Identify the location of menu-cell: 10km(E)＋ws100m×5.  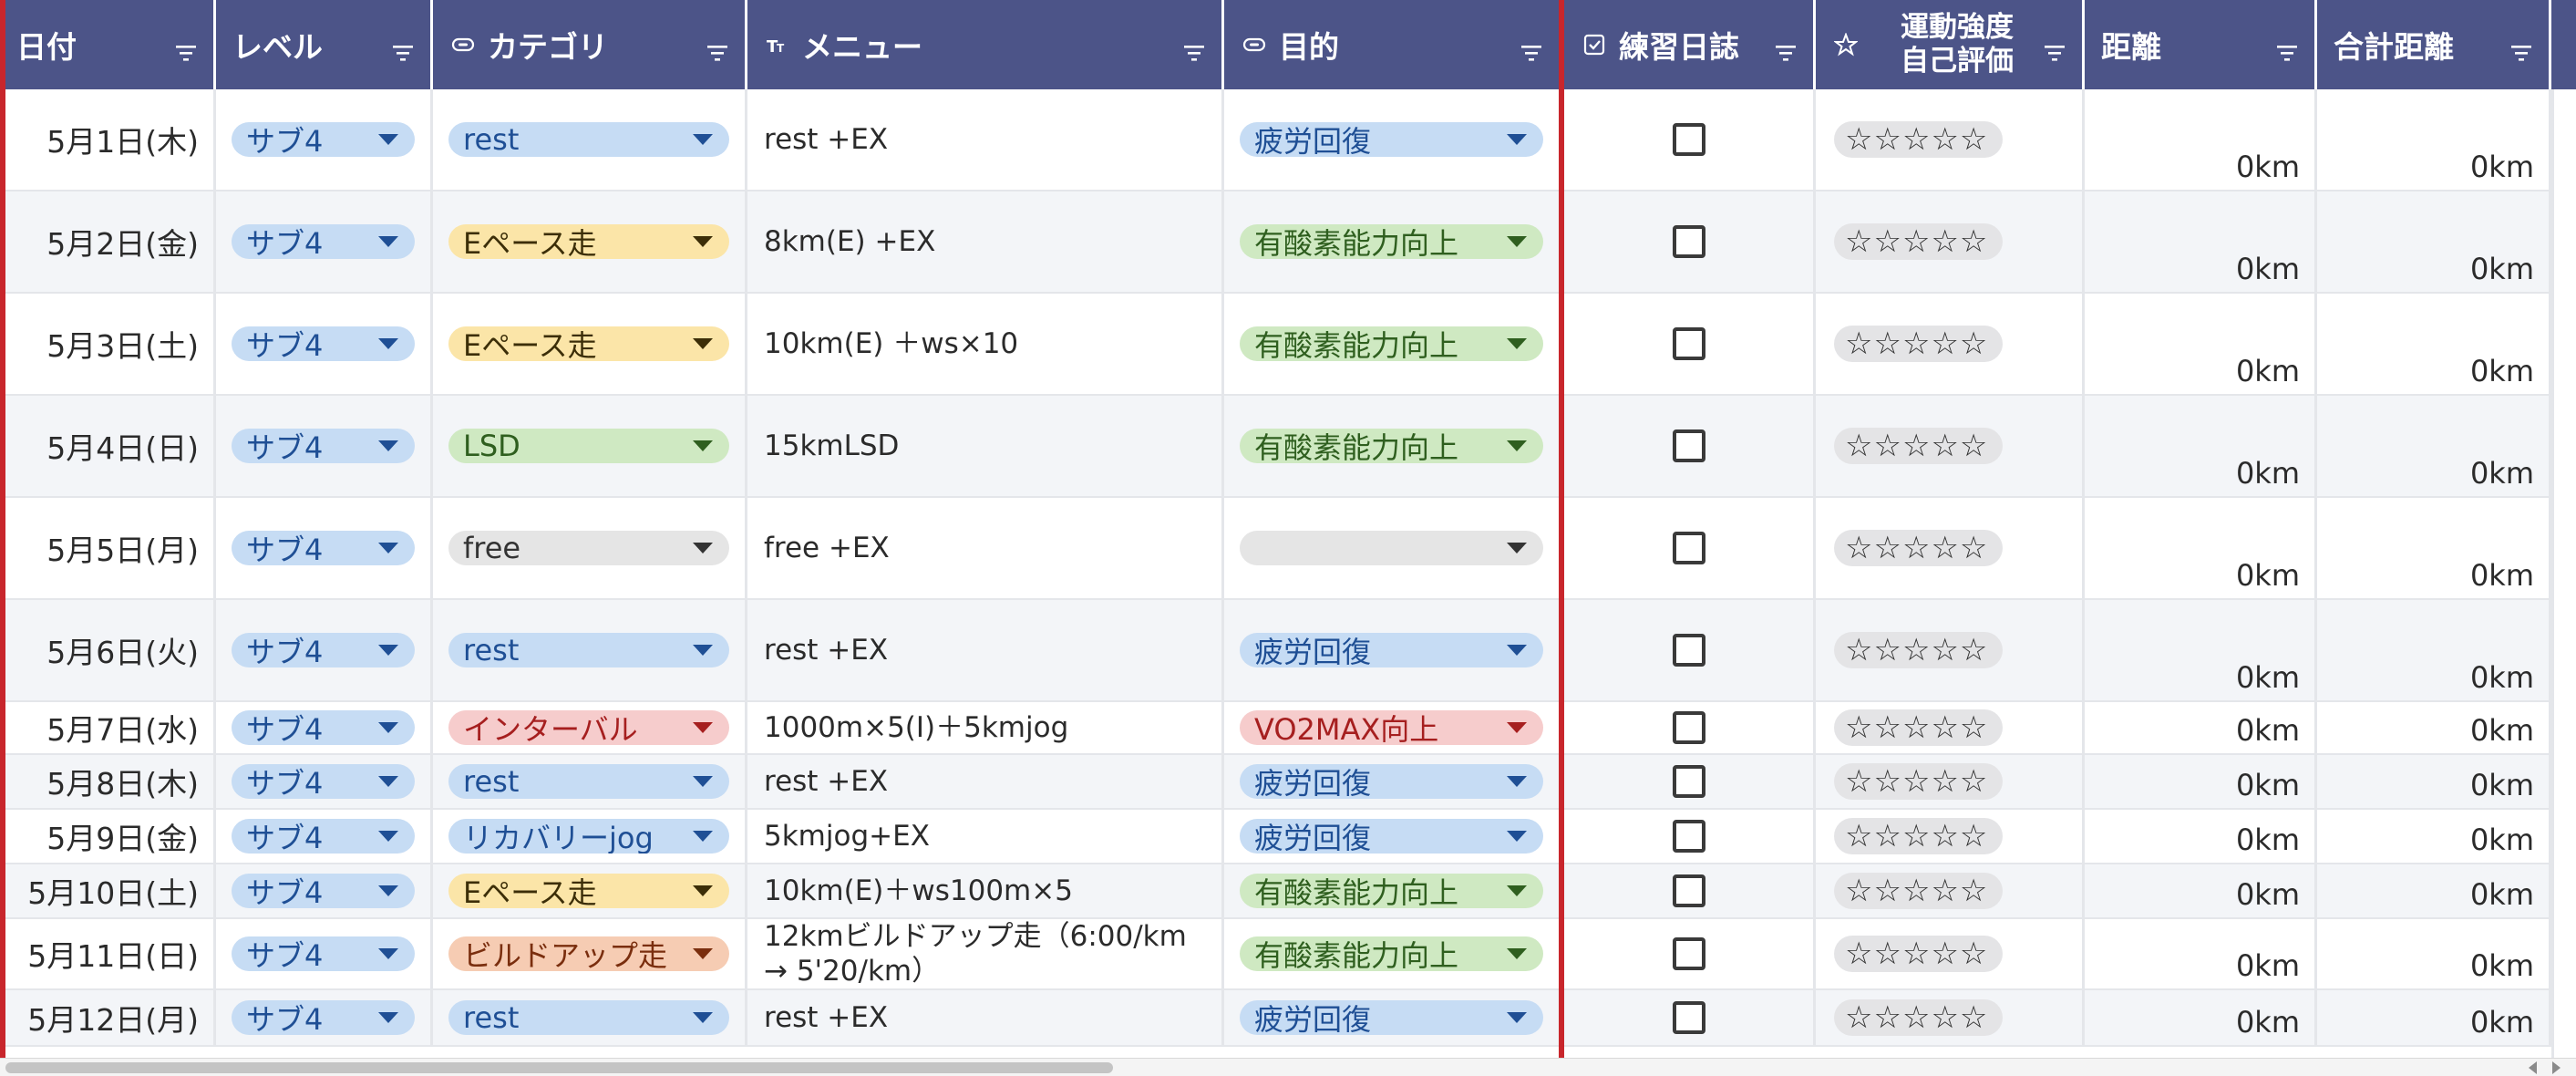
(985, 891).